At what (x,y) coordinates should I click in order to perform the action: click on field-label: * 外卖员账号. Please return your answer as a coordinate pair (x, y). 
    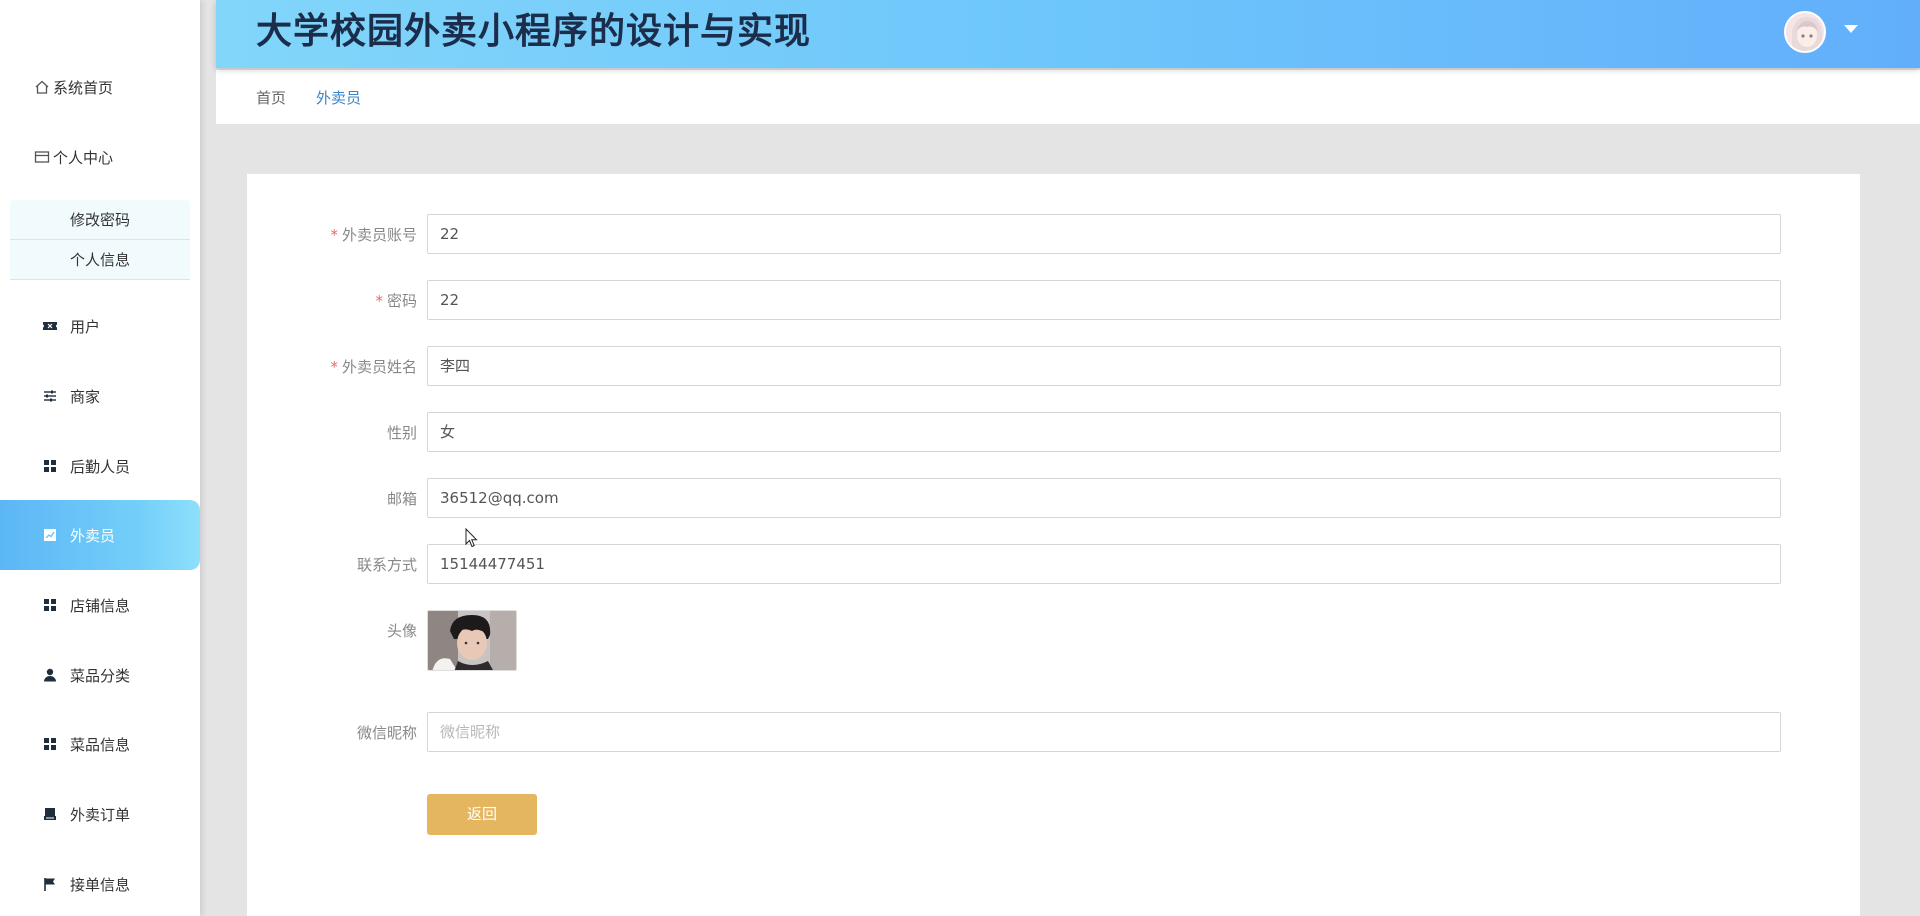
    Looking at the image, I should click on (373, 235).